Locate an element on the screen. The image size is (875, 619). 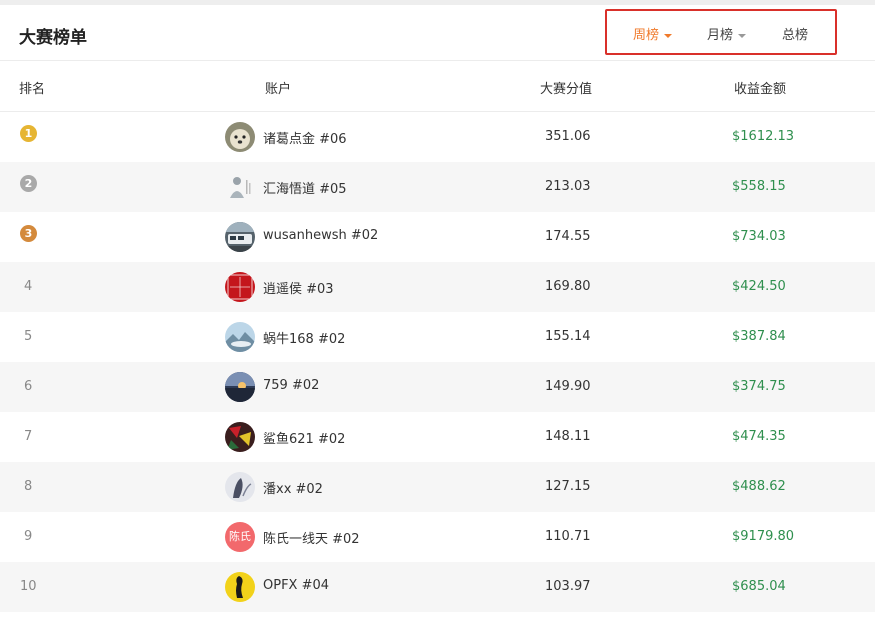
account-name: 鲨鱼621 #02 is located at coordinates (304, 437).